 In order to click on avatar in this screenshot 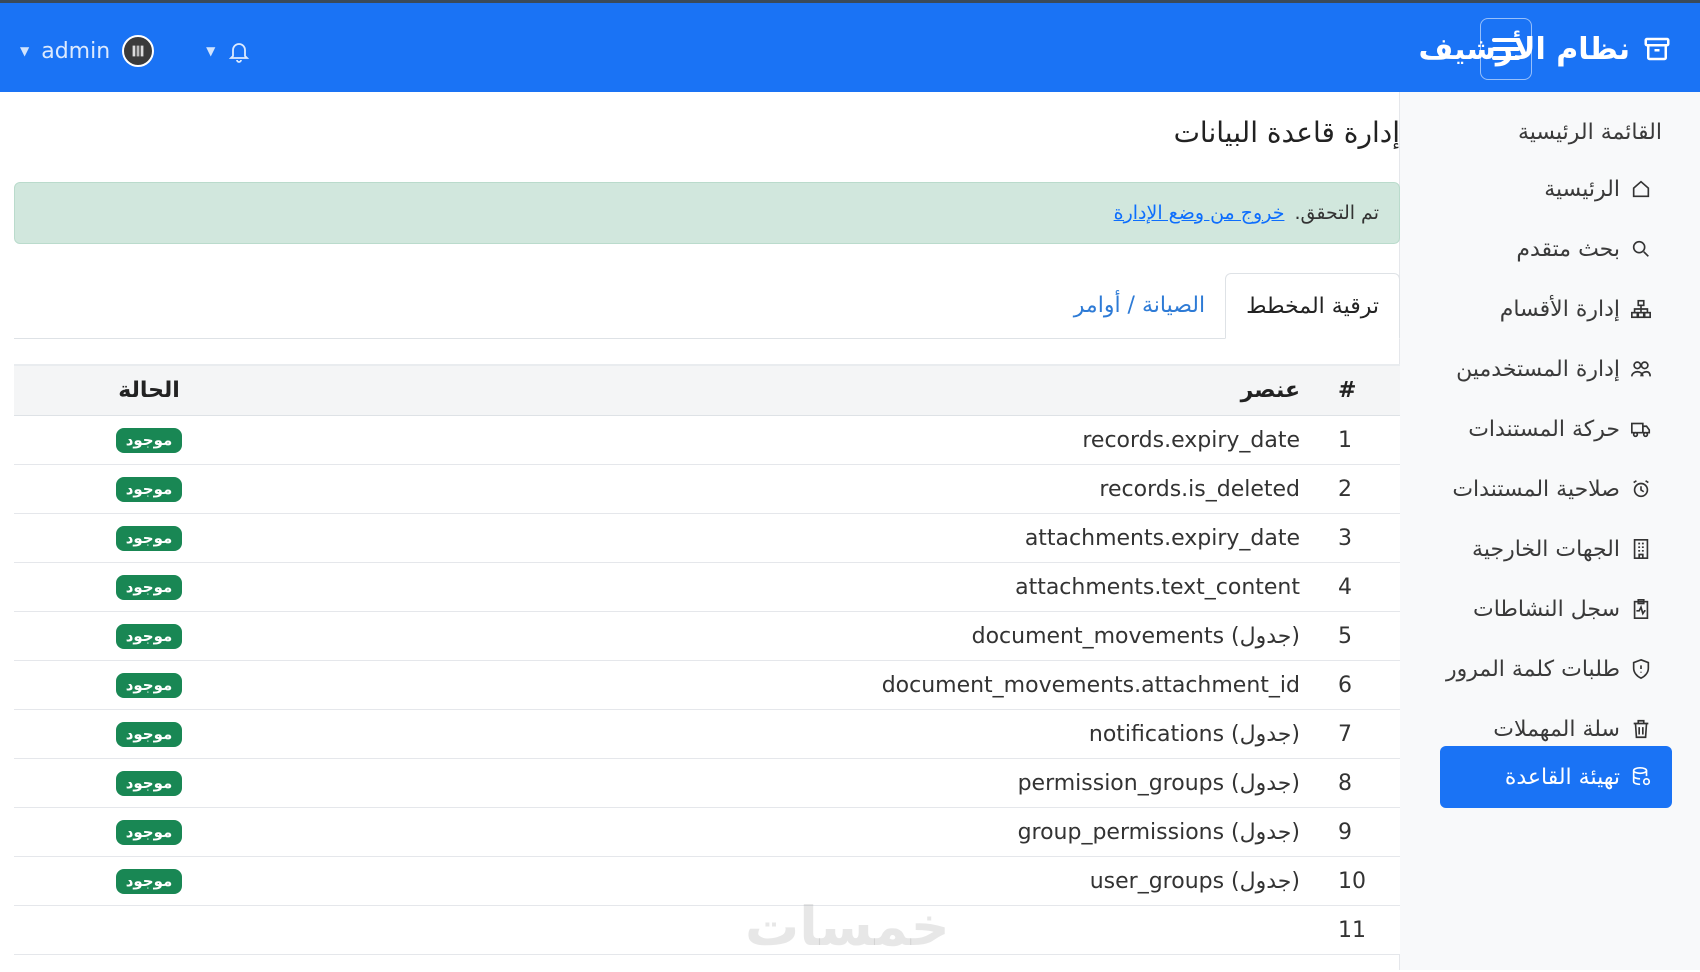, I will do `click(138, 51)`.